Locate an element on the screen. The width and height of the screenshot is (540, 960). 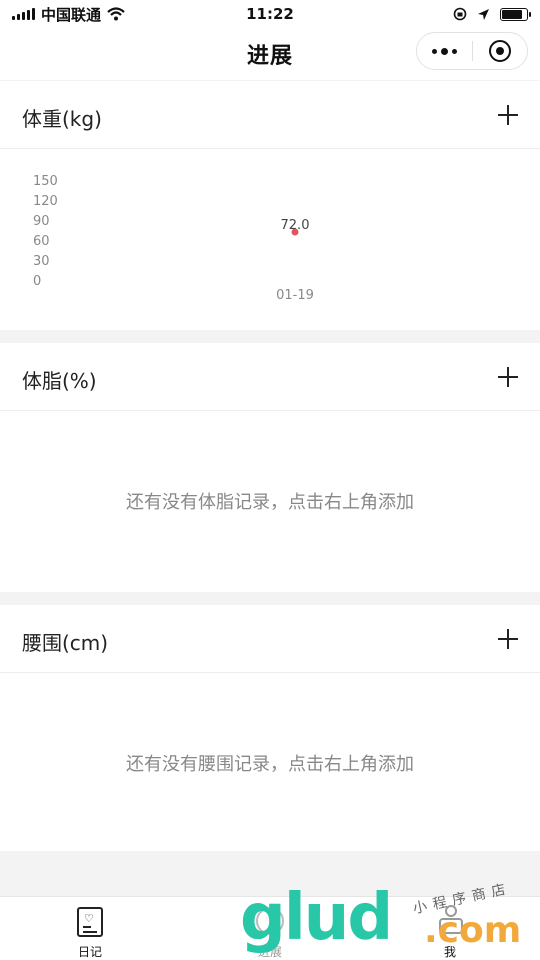
y-tick-label: 90 is located at coordinates (41, 221).